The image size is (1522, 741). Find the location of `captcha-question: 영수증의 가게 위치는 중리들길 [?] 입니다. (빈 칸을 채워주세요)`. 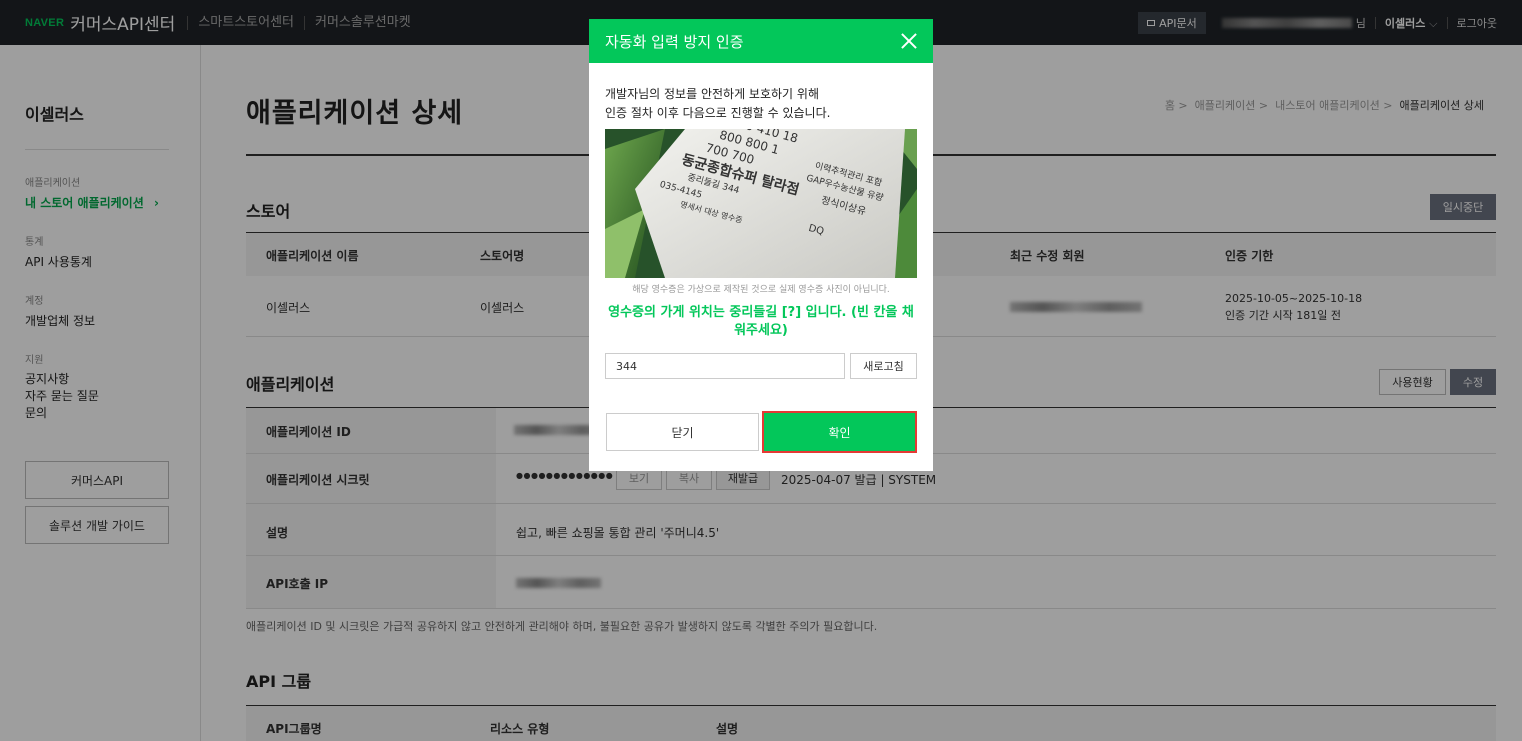

captcha-question: 영수증의 가게 위치는 중리들길 [?] 입니다. (빈 칸을 채워주세요) is located at coordinates (761, 321).